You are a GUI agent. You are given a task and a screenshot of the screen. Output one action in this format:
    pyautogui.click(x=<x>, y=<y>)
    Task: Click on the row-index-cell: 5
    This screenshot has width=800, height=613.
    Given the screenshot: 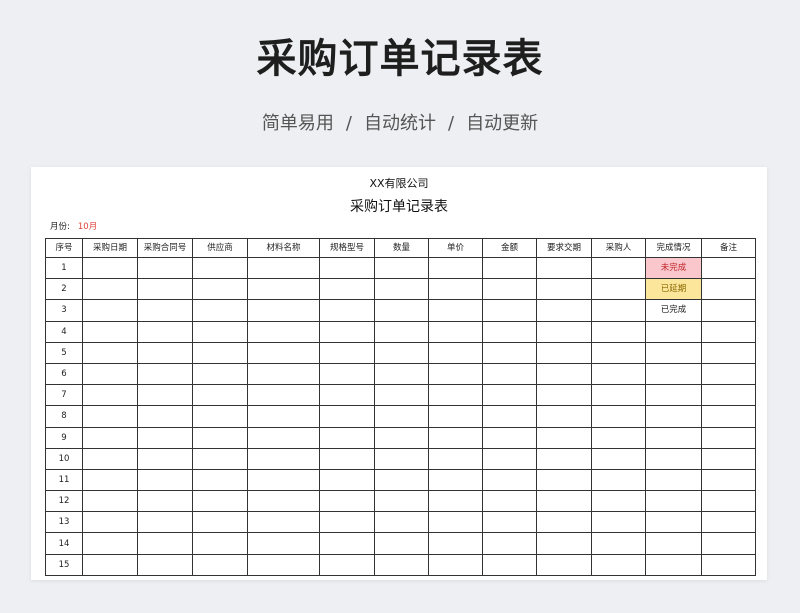 What is the action you would take?
    pyautogui.click(x=64, y=352)
    